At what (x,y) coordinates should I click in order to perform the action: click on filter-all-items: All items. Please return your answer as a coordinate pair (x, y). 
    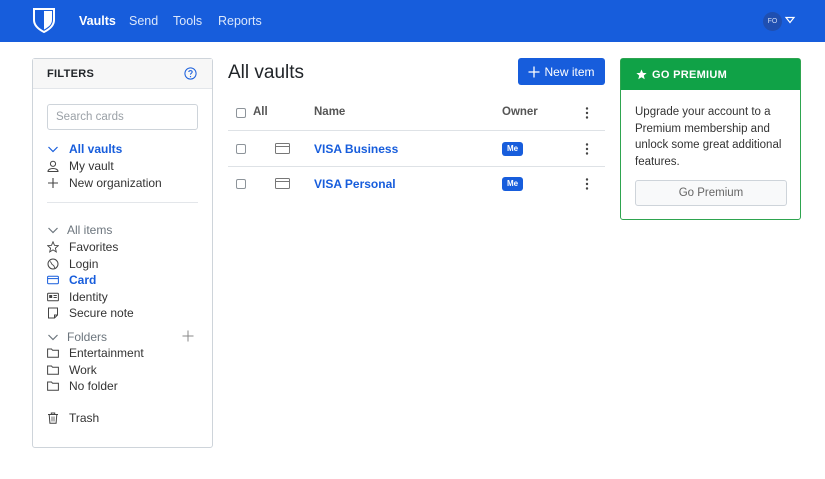
    Looking at the image, I should click on (79, 230).